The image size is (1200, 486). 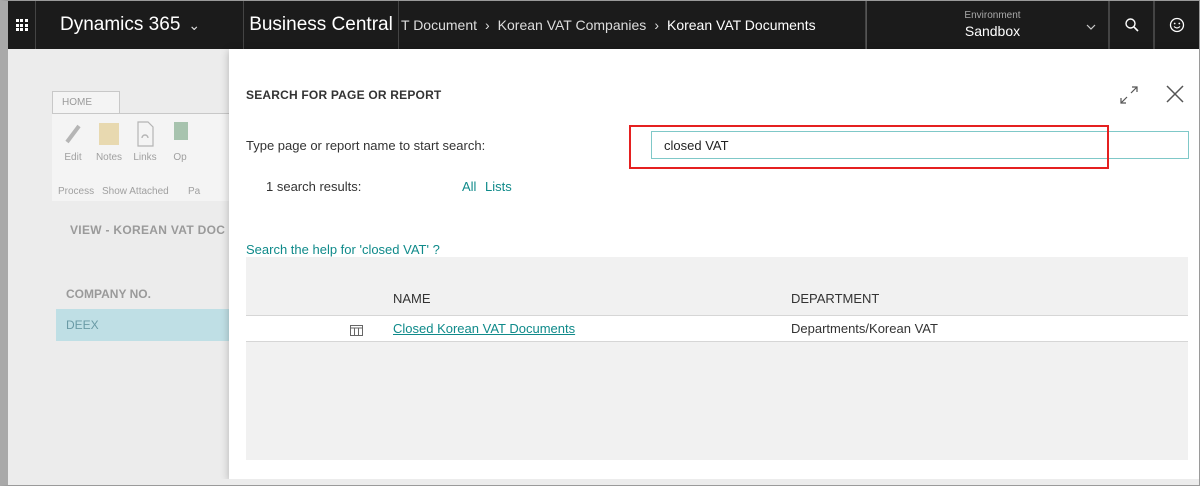 I want to click on group-show-attached: Show Attached, so click(x=135, y=191).